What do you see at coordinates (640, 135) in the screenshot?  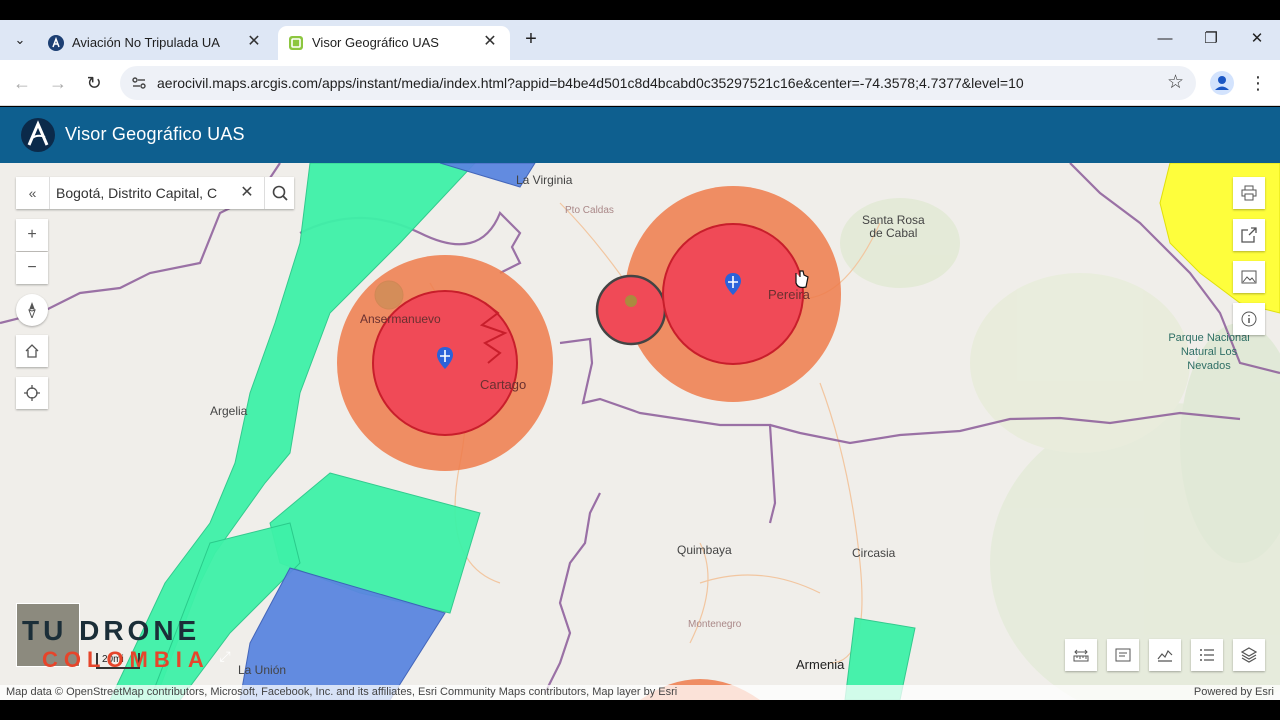 I see `app-header: Visor Geográfico UAS` at bounding box center [640, 135].